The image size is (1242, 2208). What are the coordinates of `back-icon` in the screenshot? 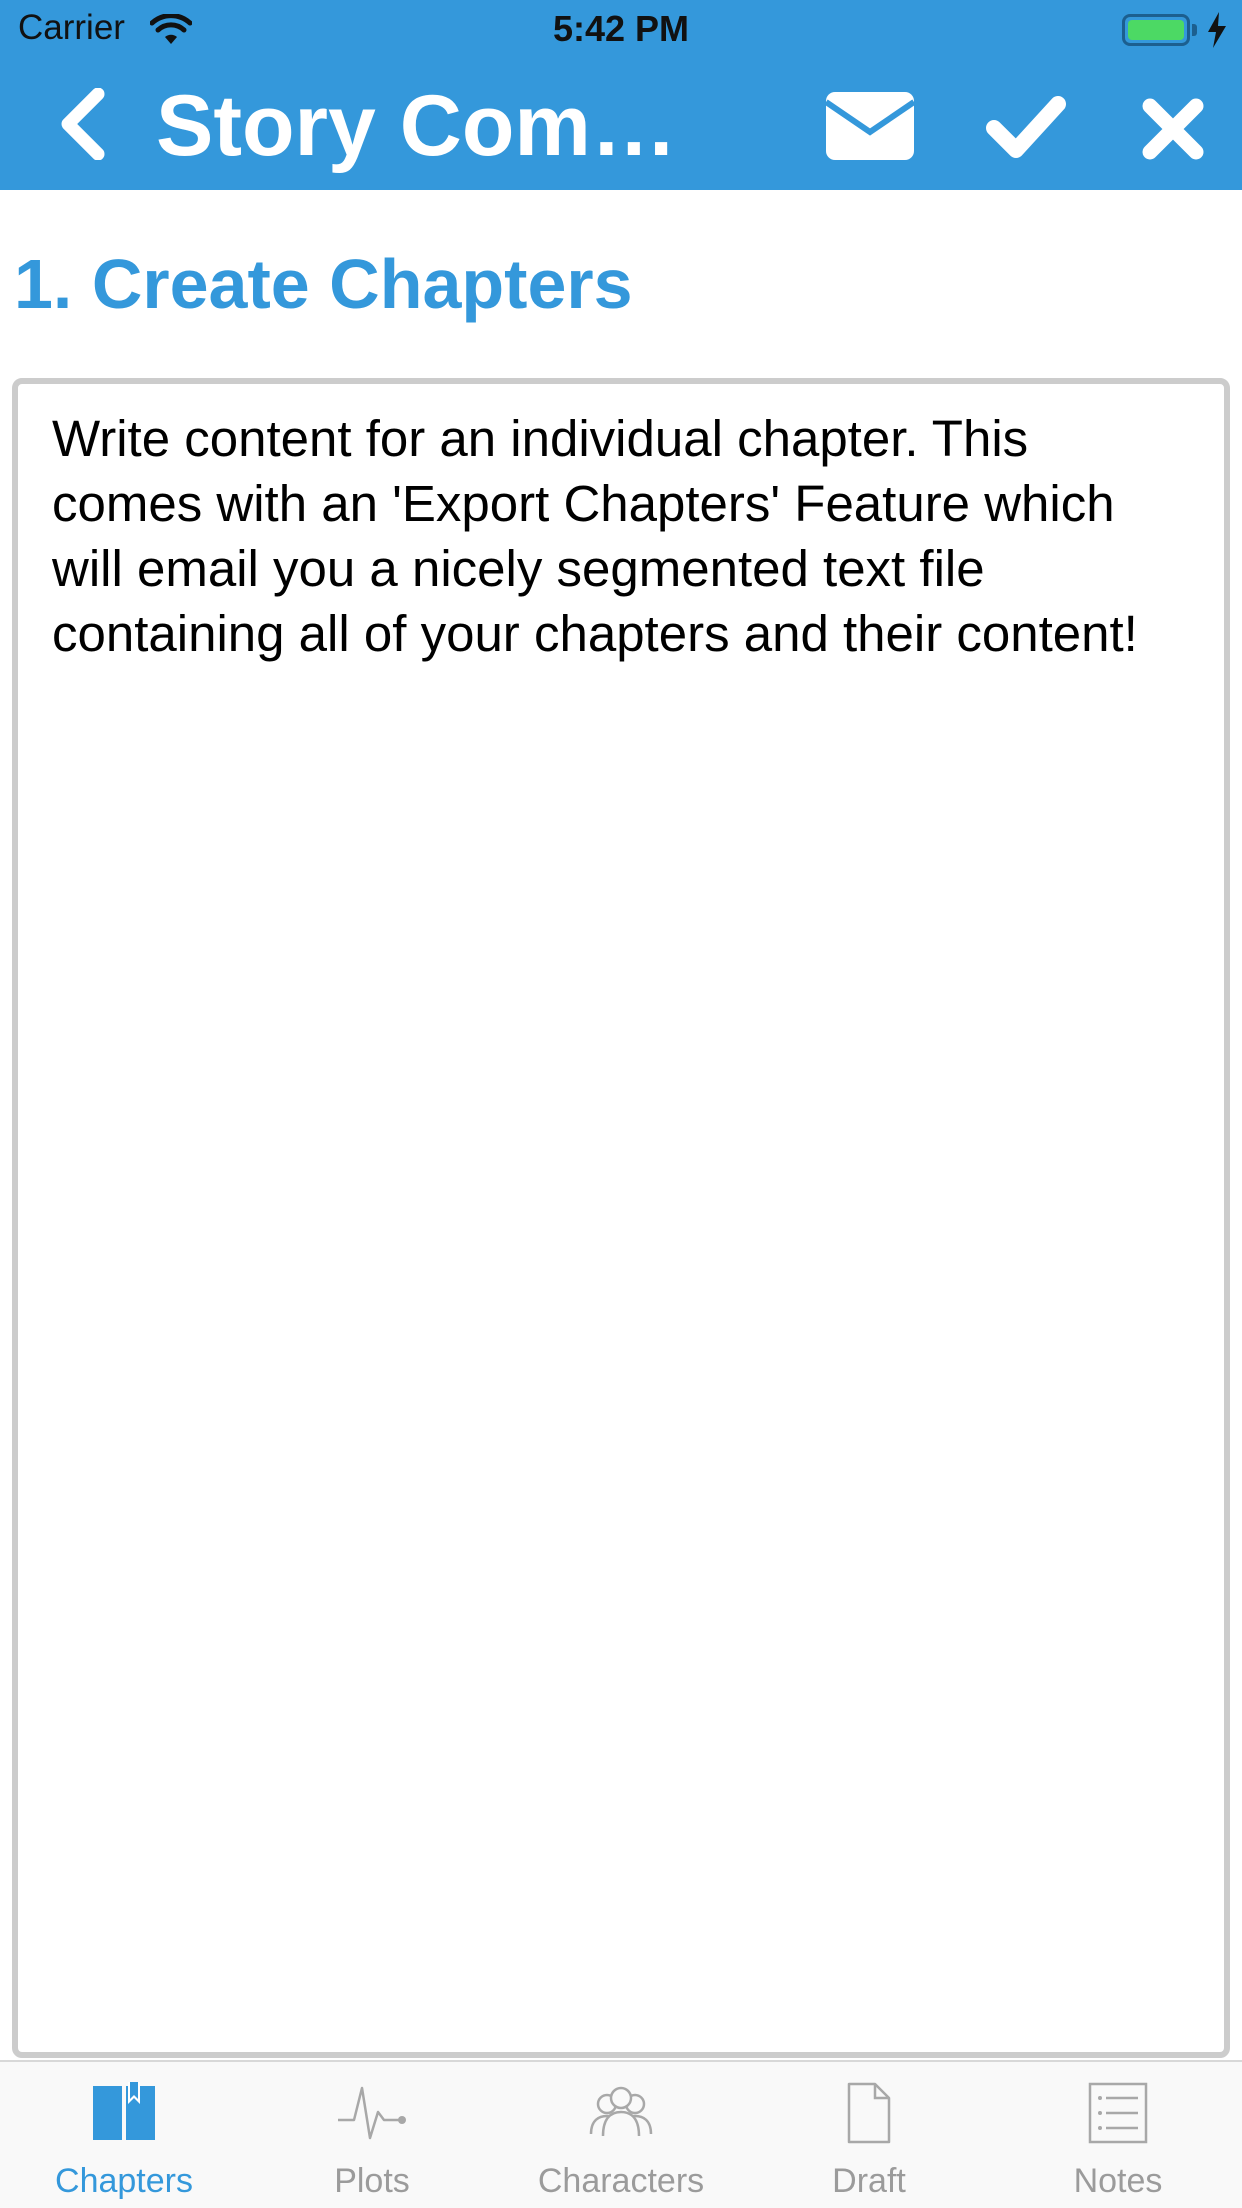 It's located at (84, 124).